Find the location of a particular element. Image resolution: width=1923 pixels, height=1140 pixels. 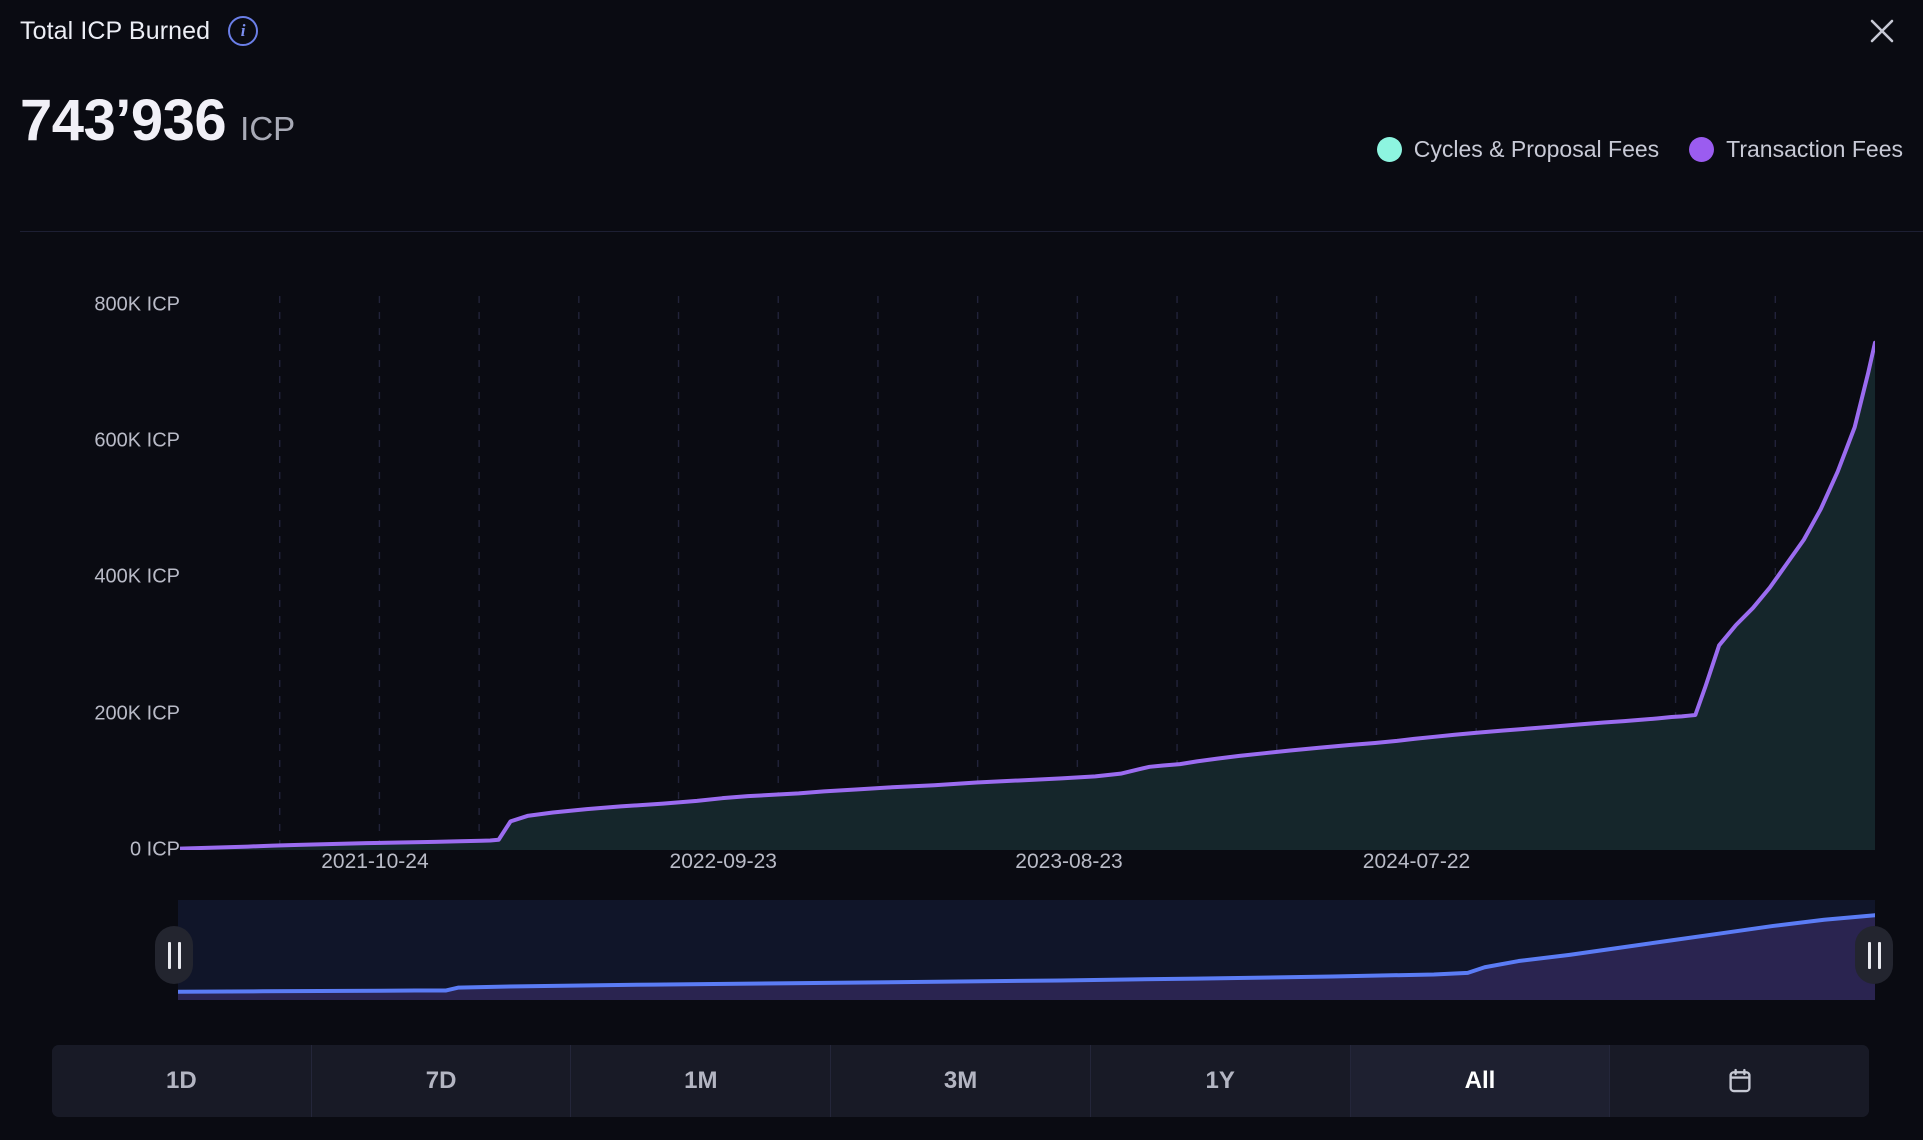

range-button-label: 7D is located at coordinates (441, 1080).